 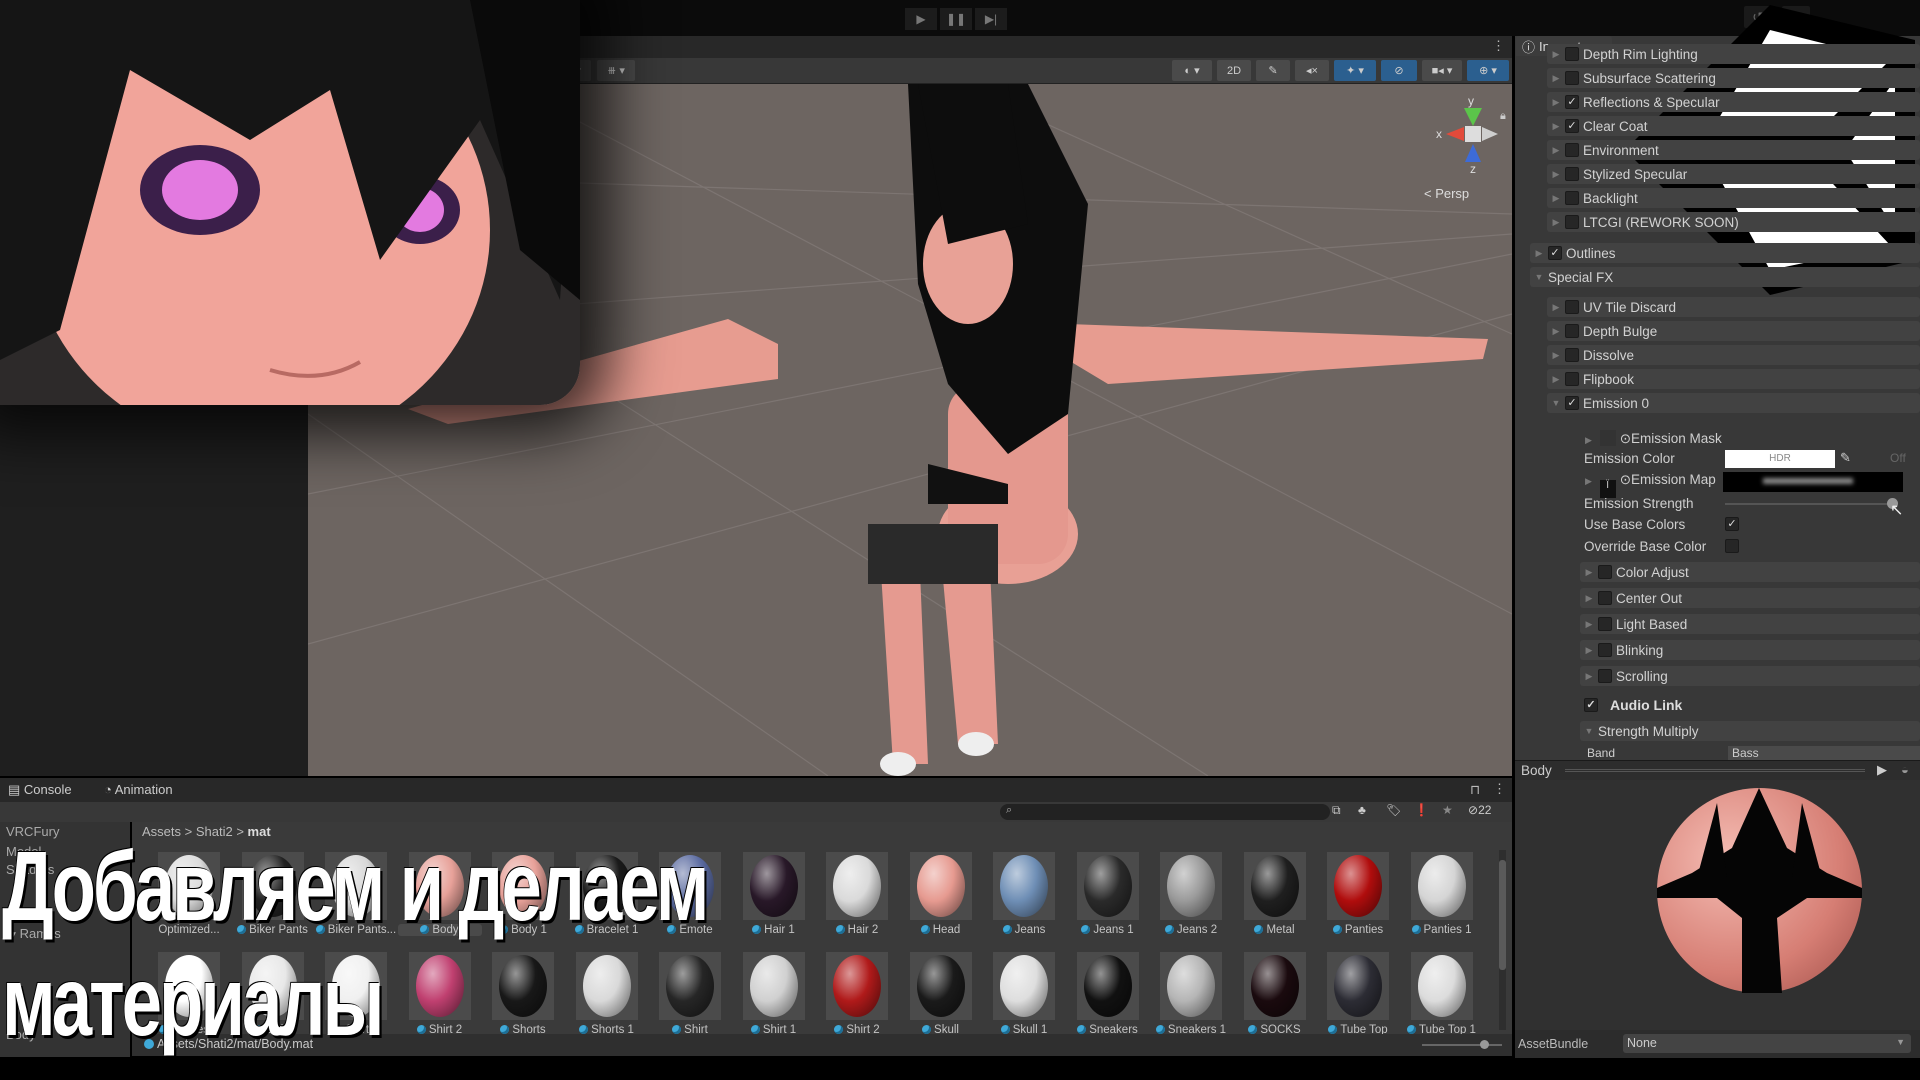 I want to click on material-item: Head, so click(x=941, y=897).